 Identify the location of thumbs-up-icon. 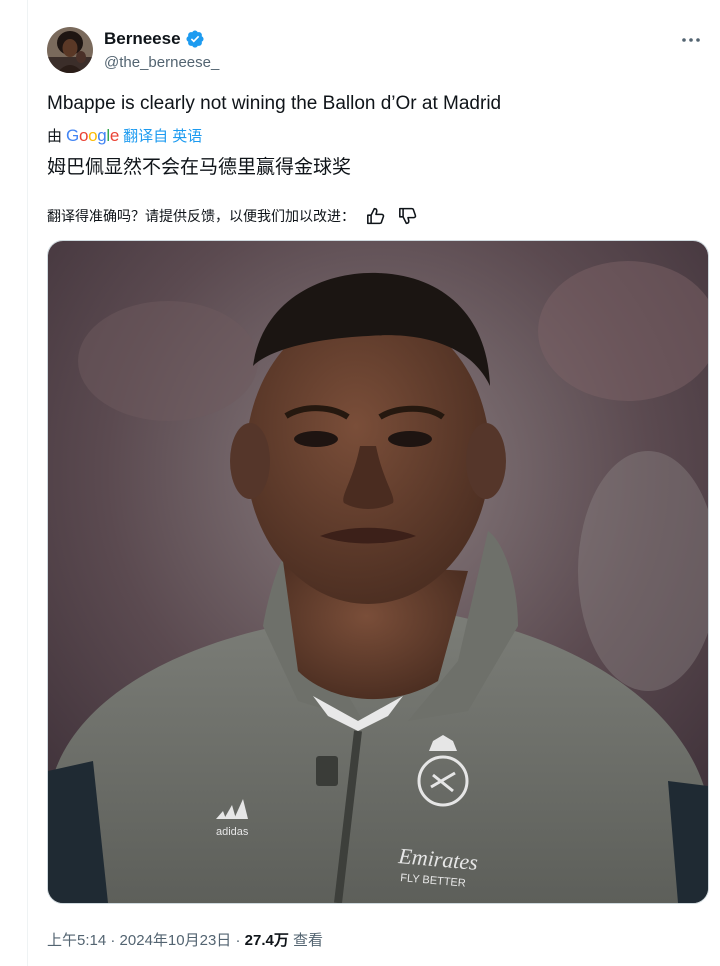
(376, 216).